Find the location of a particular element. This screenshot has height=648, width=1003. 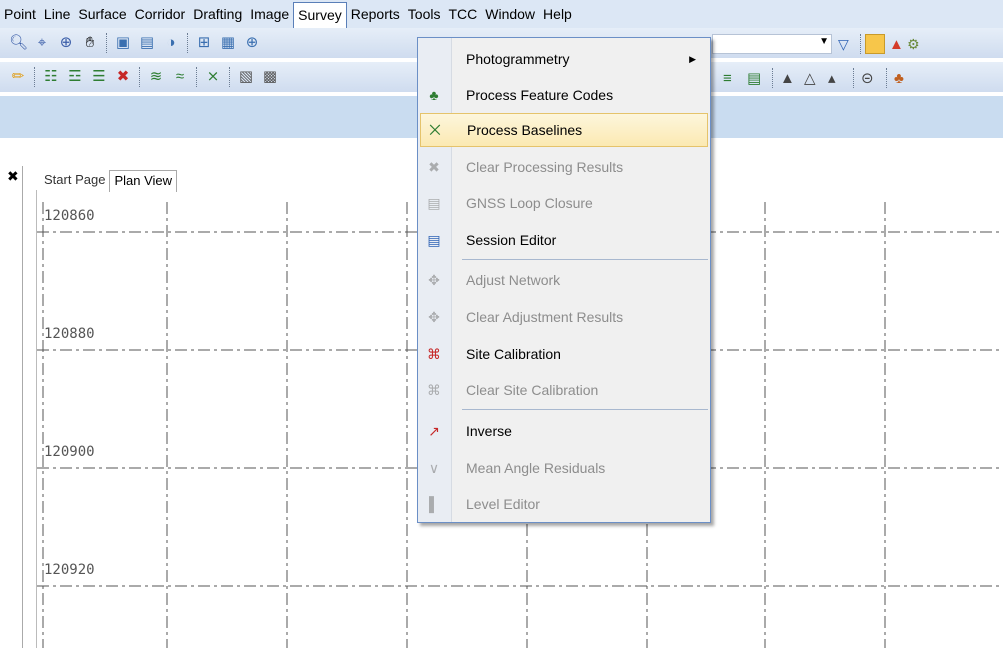

menu-reports: Reports is located at coordinates (375, 14).